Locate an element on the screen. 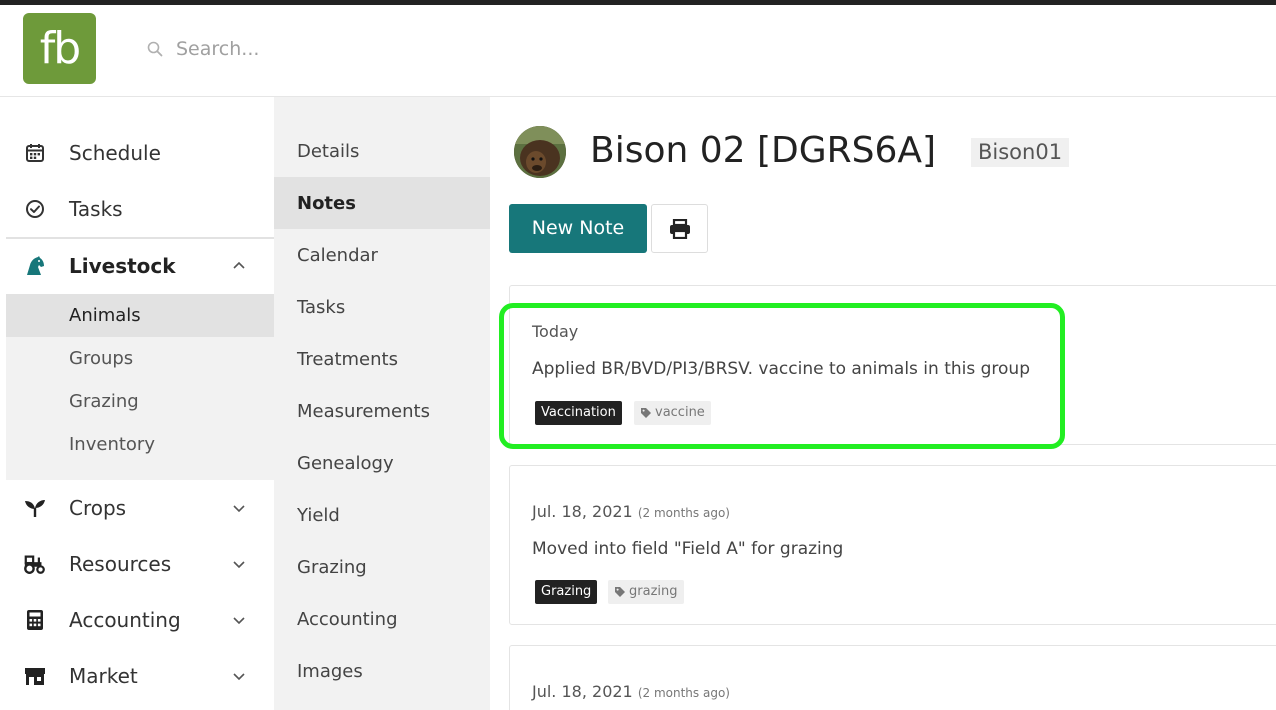 This screenshot has width=1276, height=710. subnav-yield: Yield is located at coordinates (382, 515).